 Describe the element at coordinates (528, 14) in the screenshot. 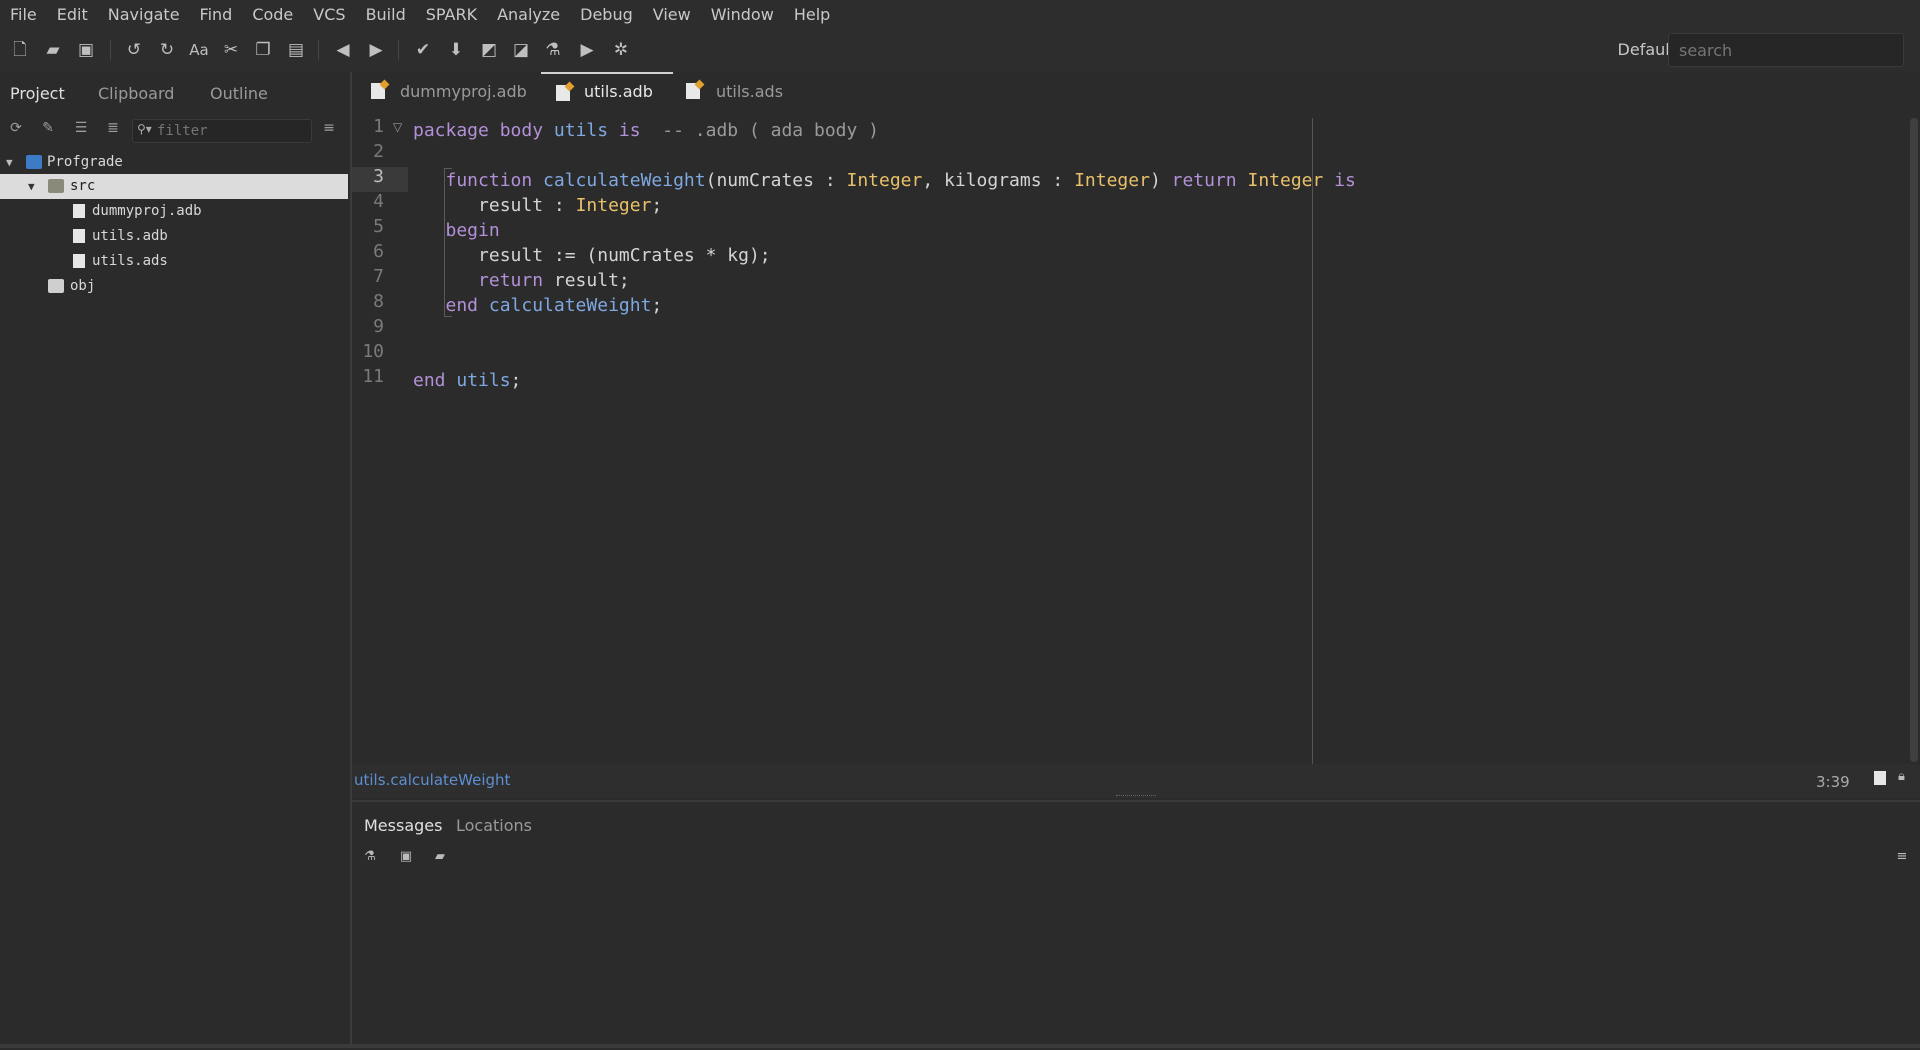

I see `menu-analyze: Analyze` at that location.